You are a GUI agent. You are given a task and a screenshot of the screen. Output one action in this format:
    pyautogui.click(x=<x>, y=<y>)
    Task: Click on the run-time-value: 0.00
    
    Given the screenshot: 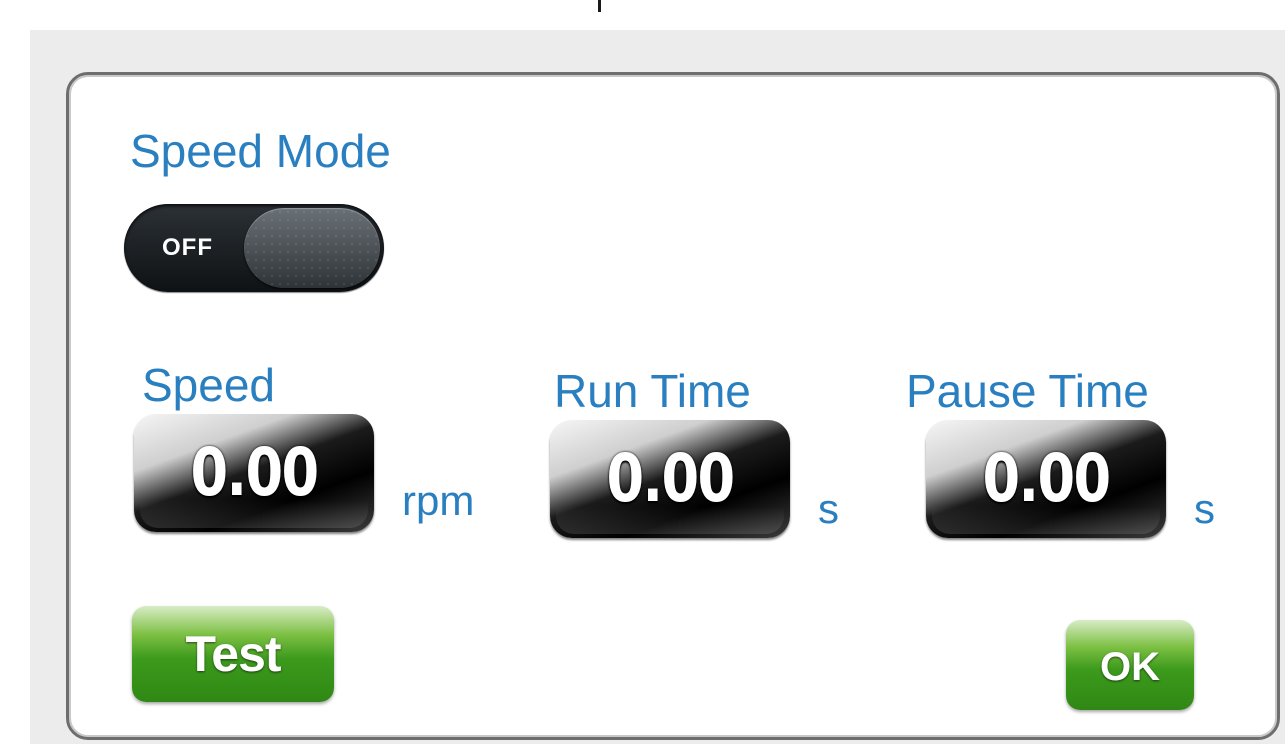 What is the action you would take?
    pyautogui.click(x=671, y=478)
    